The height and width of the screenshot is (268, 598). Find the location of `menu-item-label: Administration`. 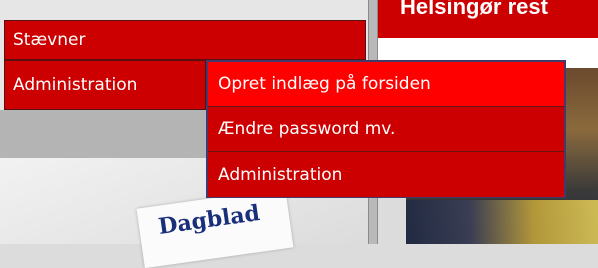

menu-item-label: Administration is located at coordinates (75, 84).